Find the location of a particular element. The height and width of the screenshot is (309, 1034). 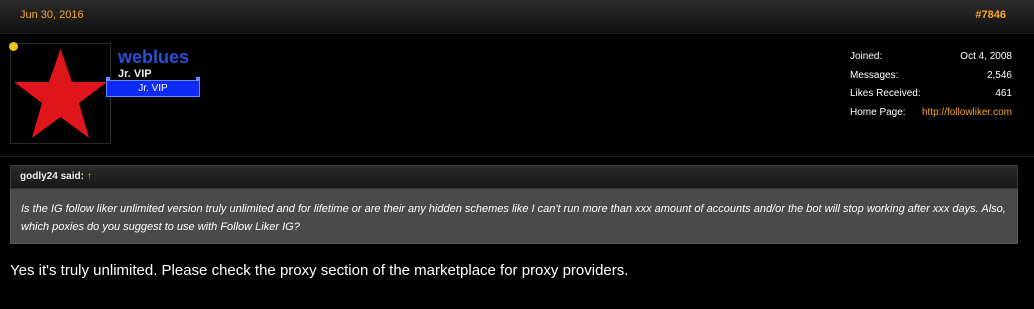

quote-author-label: godly24 said: is located at coordinates (52, 176).